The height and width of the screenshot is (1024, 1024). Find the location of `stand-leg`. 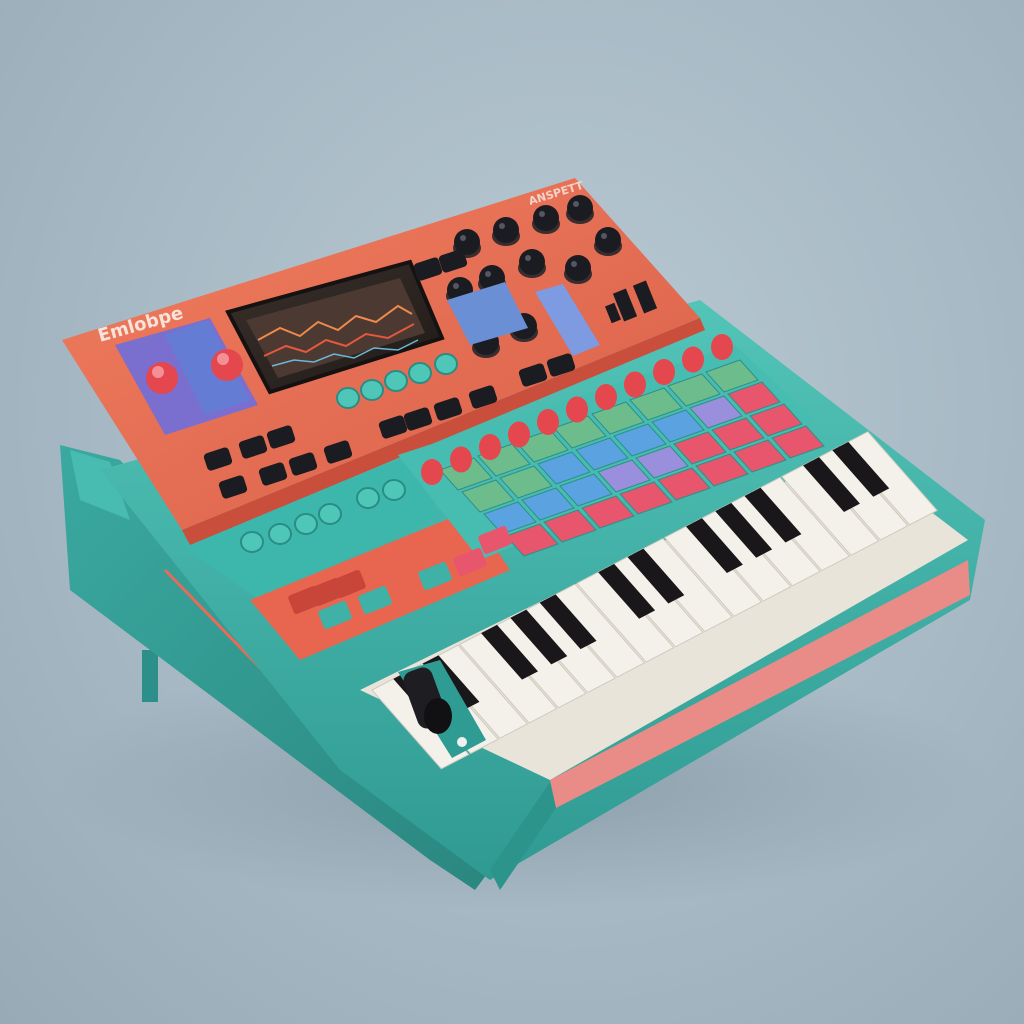

stand-leg is located at coordinates (150, 676).